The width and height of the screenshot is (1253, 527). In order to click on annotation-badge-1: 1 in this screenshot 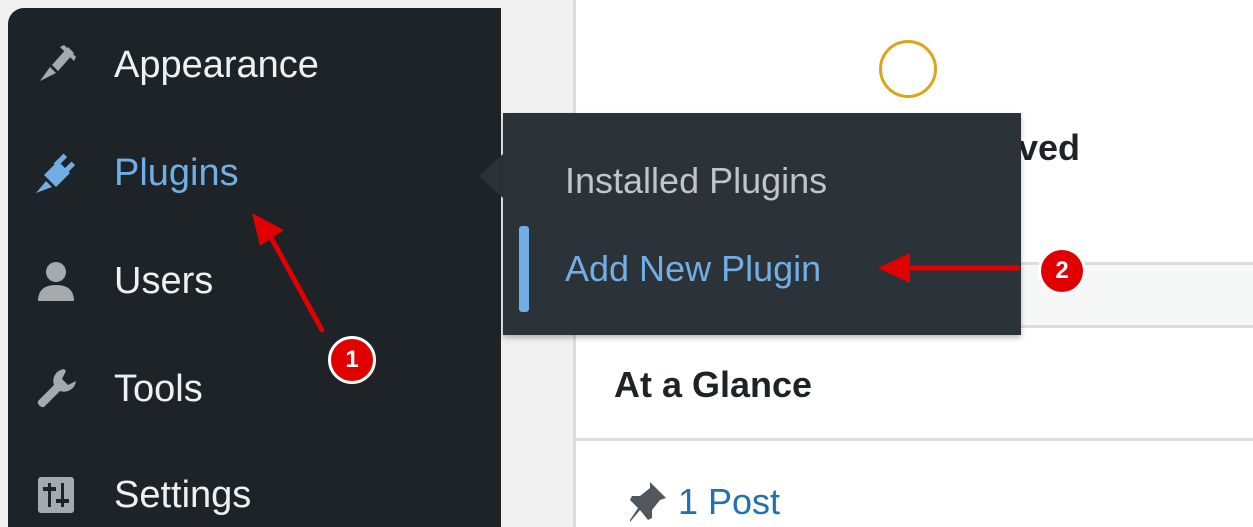, I will do `click(352, 360)`.